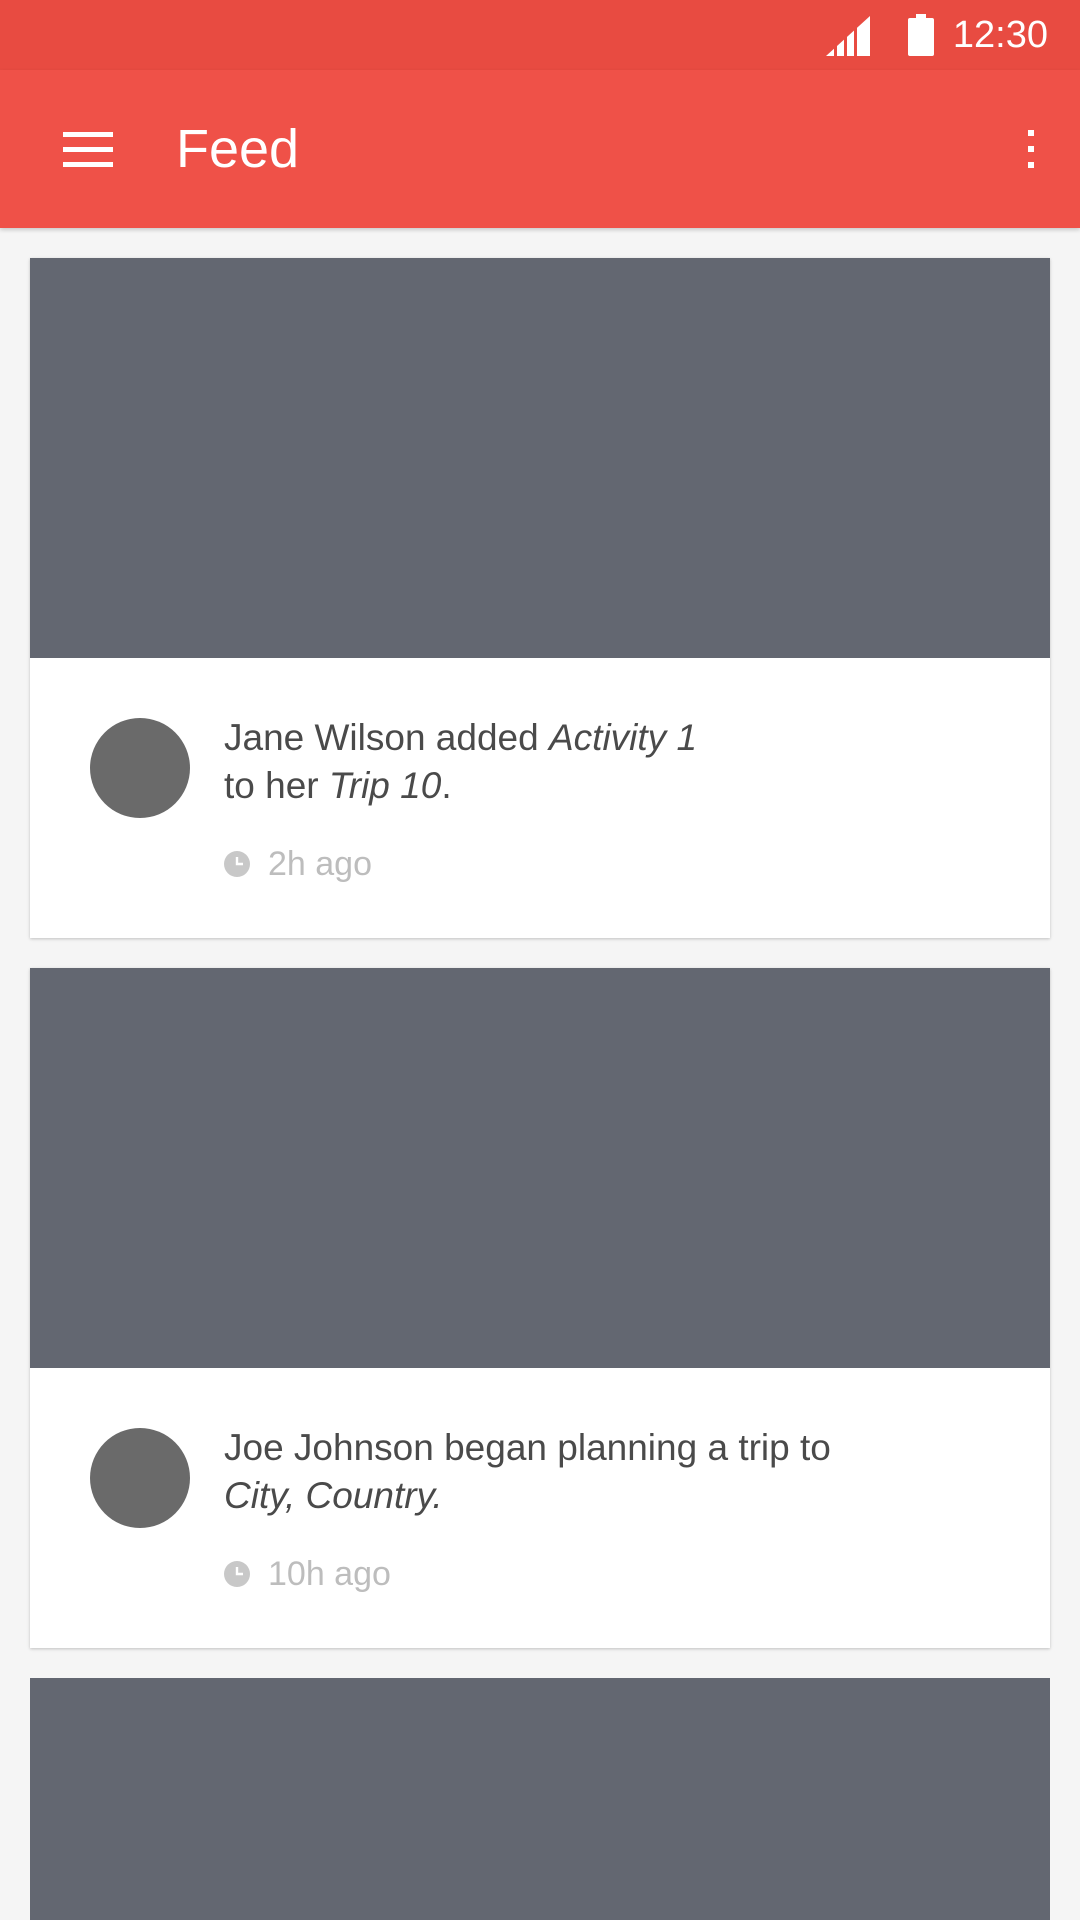 The height and width of the screenshot is (1920, 1080). What do you see at coordinates (921, 35) in the screenshot?
I see `battery-icon` at bounding box center [921, 35].